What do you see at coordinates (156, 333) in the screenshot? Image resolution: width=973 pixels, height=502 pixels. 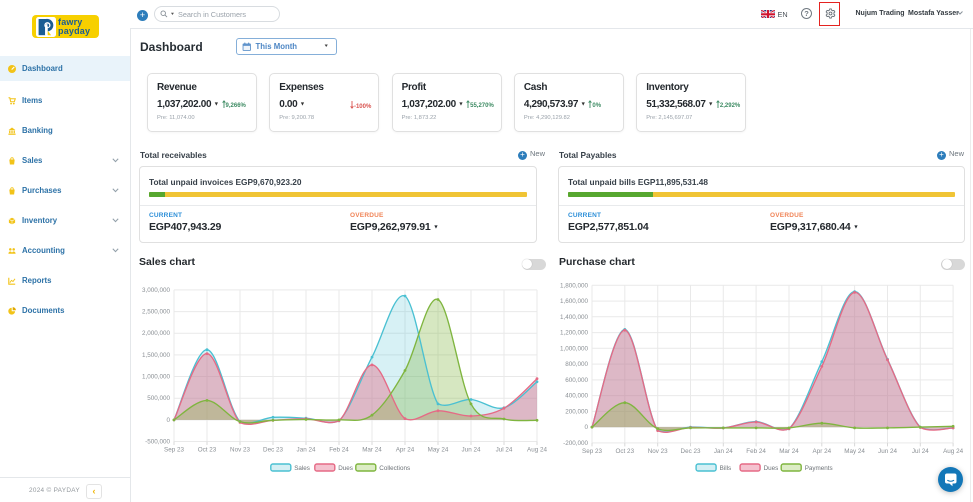 I see `svg-text: 2,000,000` at bounding box center [156, 333].